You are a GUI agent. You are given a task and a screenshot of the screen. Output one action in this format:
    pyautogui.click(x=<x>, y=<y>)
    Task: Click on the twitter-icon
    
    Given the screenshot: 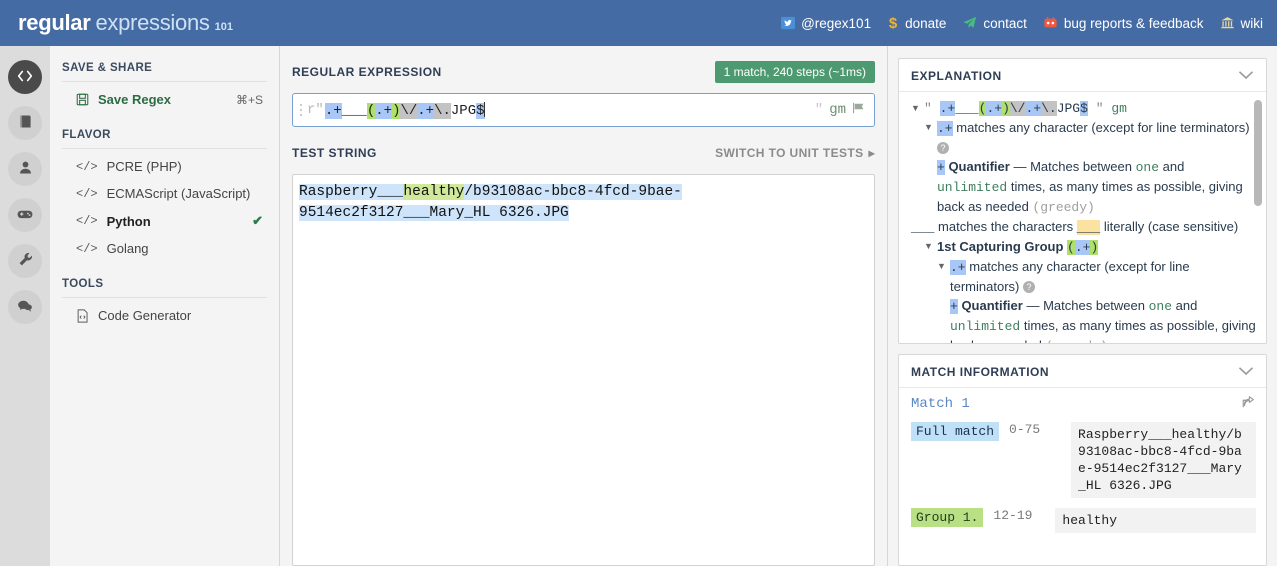 What is the action you would take?
    pyautogui.click(x=788, y=23)
    